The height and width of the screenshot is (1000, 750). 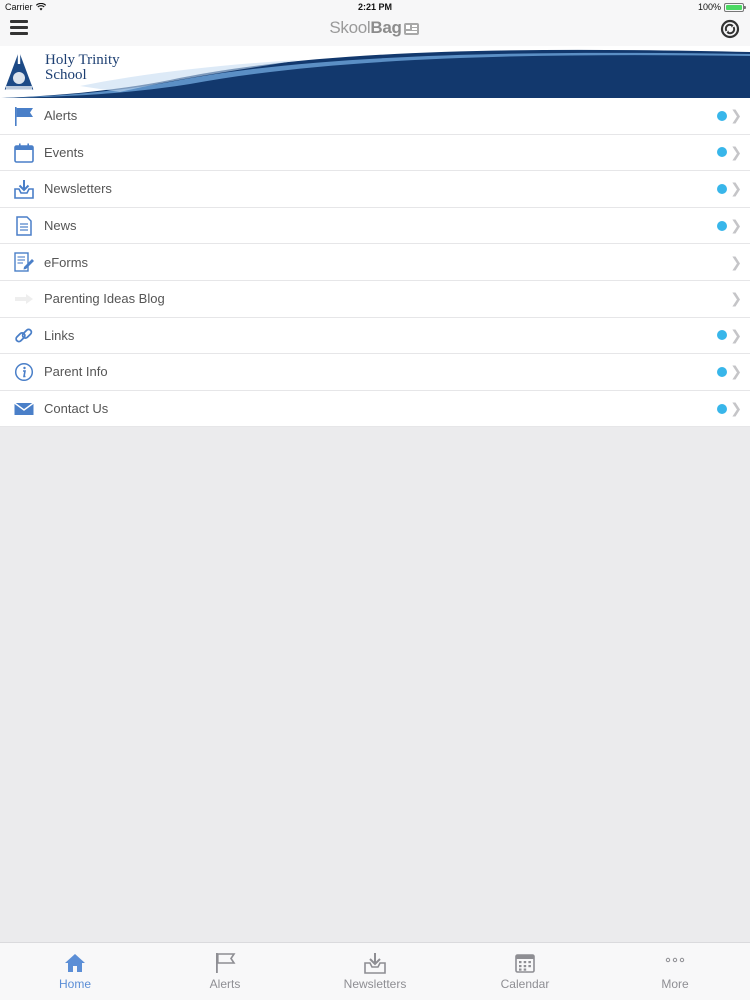 What do you see at coordinates (24, 298) in the screenshot?
I see `arrow-icon` at bounding box center [24, 298].